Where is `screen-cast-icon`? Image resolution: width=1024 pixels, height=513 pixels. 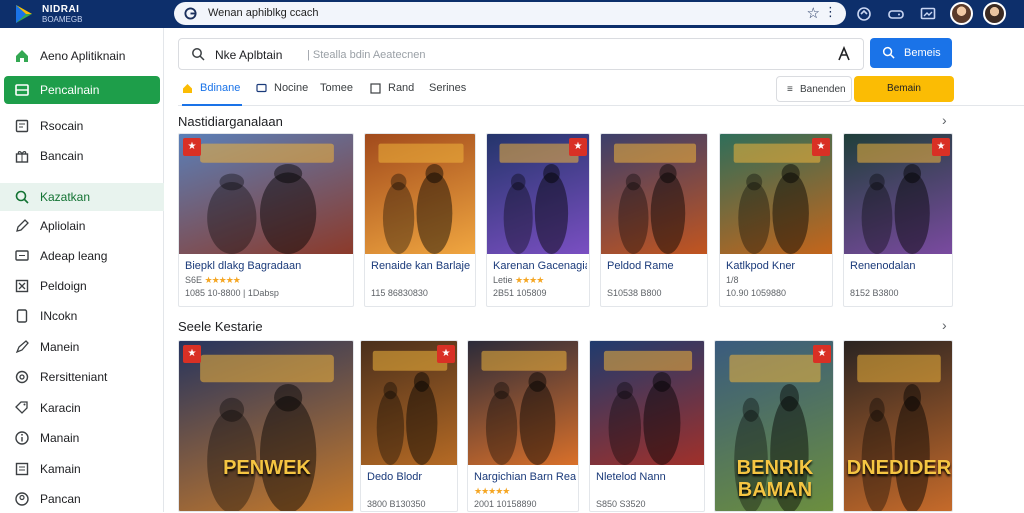
screen-cast-icon is located at coordinates (928, 14).